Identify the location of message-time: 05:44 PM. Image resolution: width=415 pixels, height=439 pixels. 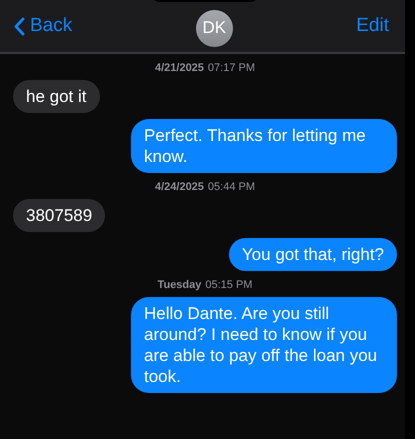
(232, 187).